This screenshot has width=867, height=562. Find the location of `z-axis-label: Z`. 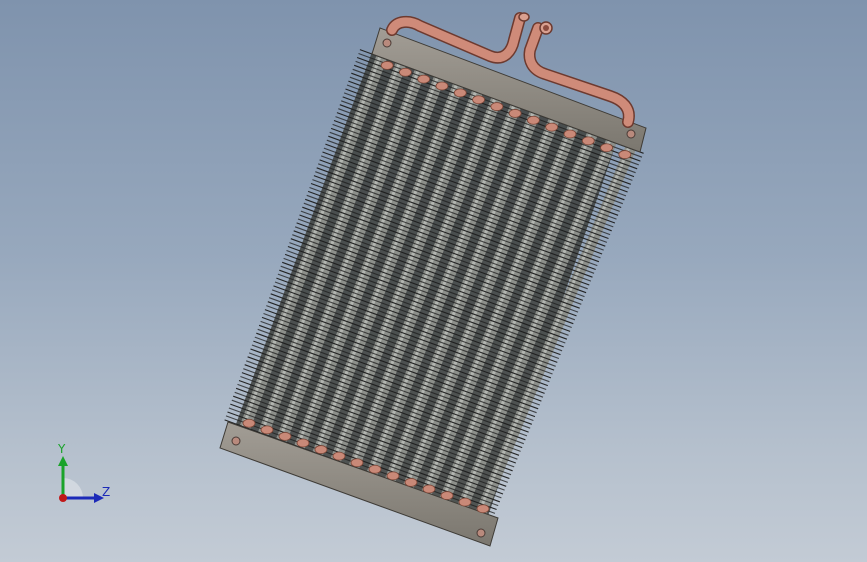

z-axis-label: Z is located at coordinates (106, 492).